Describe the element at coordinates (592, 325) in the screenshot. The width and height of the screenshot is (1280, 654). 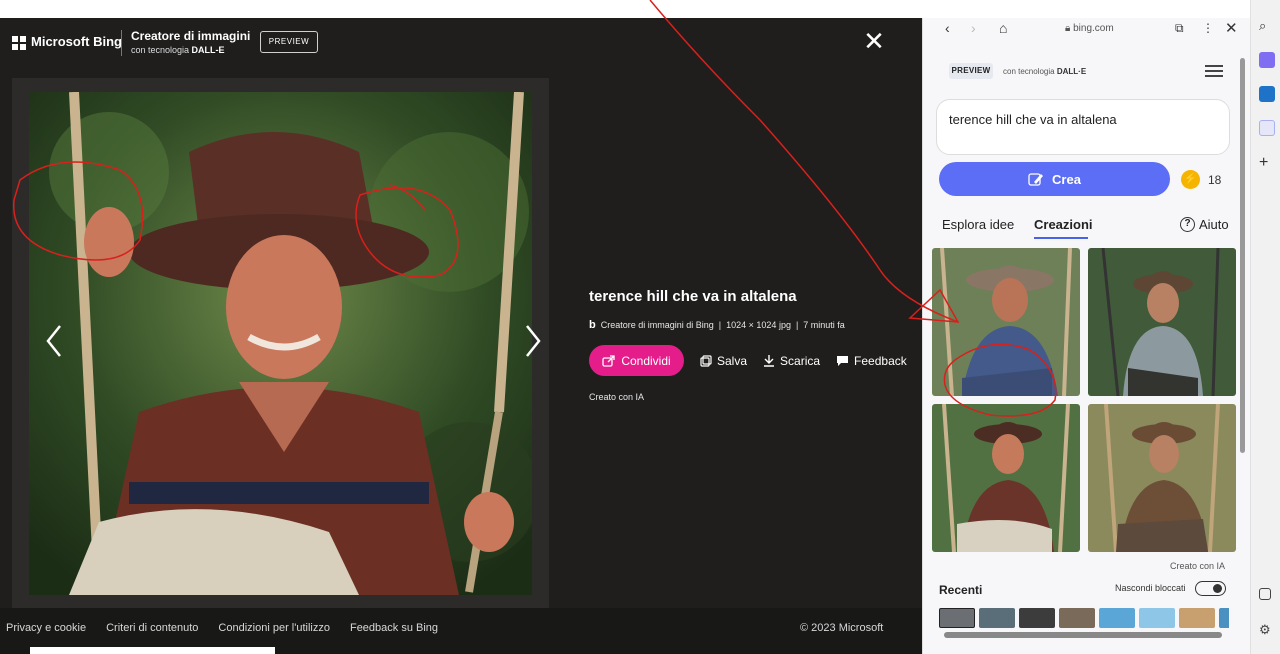
I see `bing-icon: b` at that location.